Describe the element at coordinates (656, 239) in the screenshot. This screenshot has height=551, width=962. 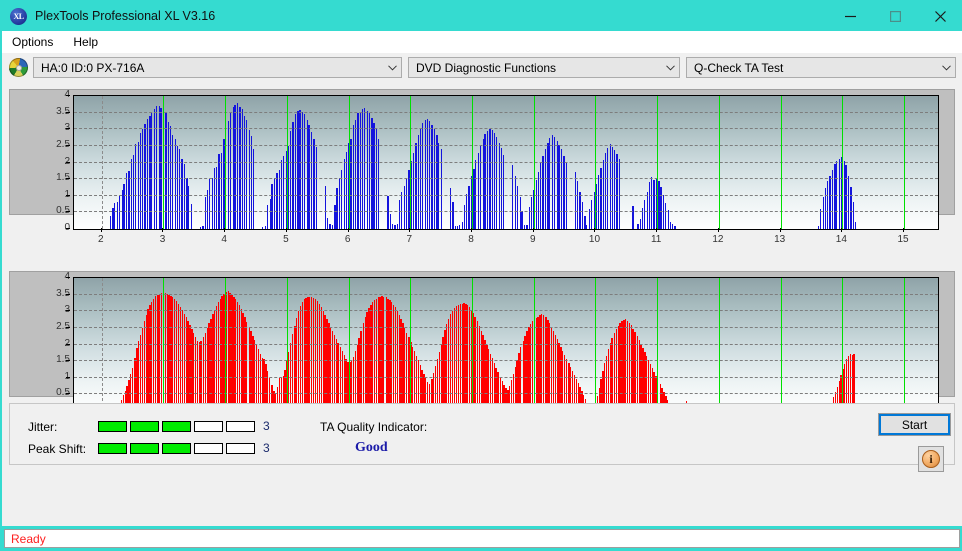
I see `x-axis-label: 11` at that location.